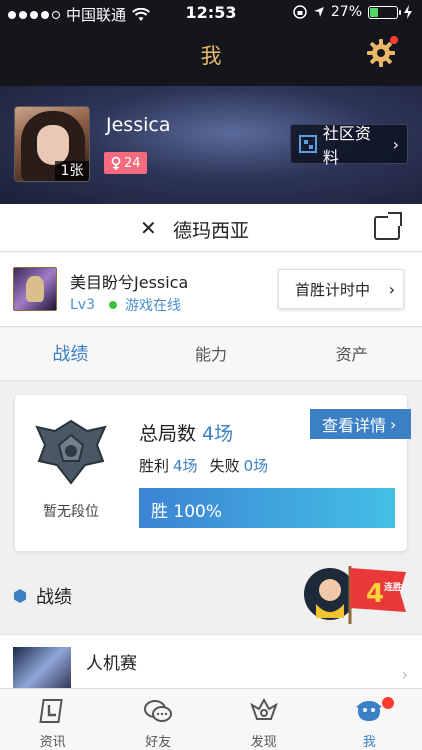  Describe the element at coordinates (153, 306) in the screenshot. I see `online-status: 游戏在线` at that location.